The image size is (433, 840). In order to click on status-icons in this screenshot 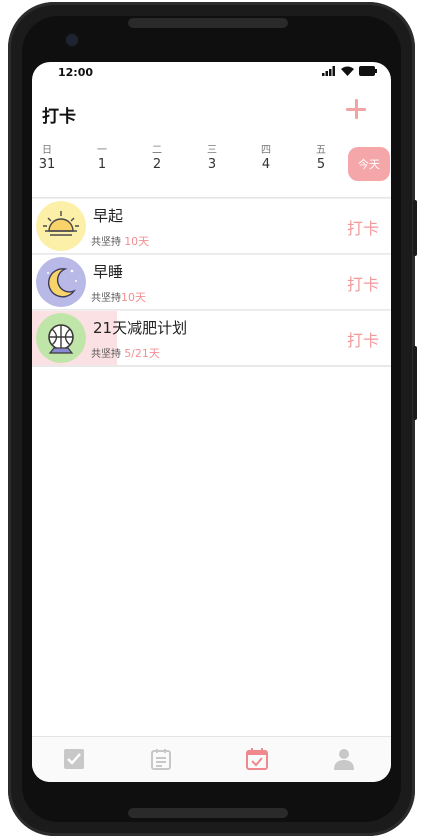, I will do `click(349, 71)`.